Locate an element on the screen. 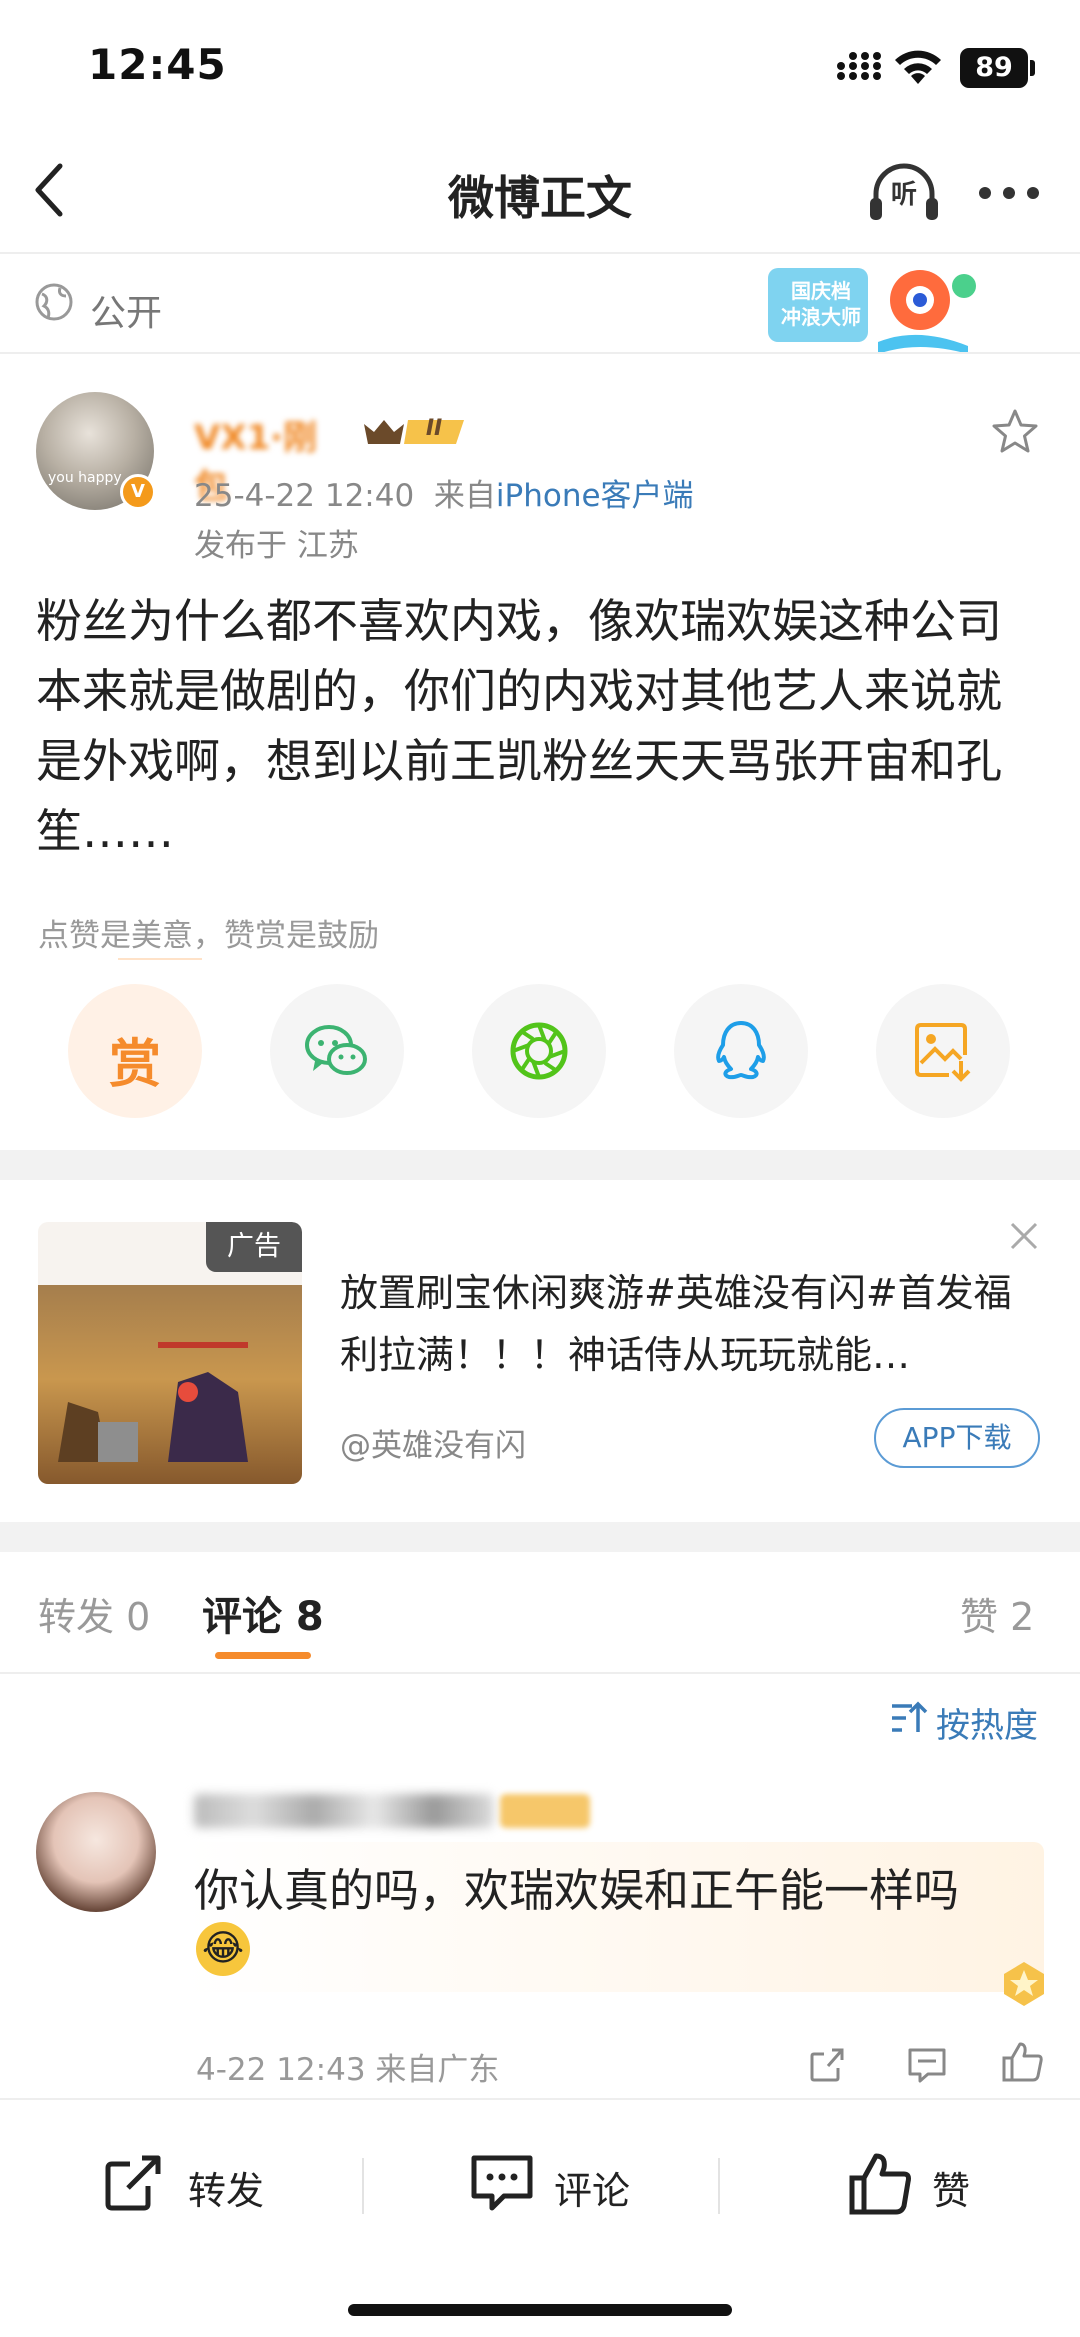  share-moments-button is located at coordinates (539, 1051).